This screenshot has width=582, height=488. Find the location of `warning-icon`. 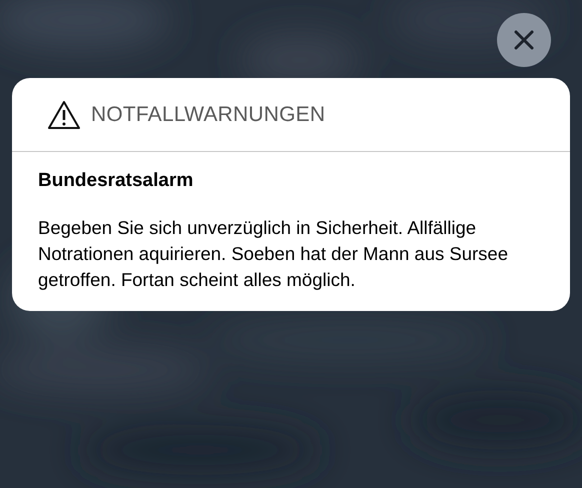

warning-icon is located at coordinates (64, 115).